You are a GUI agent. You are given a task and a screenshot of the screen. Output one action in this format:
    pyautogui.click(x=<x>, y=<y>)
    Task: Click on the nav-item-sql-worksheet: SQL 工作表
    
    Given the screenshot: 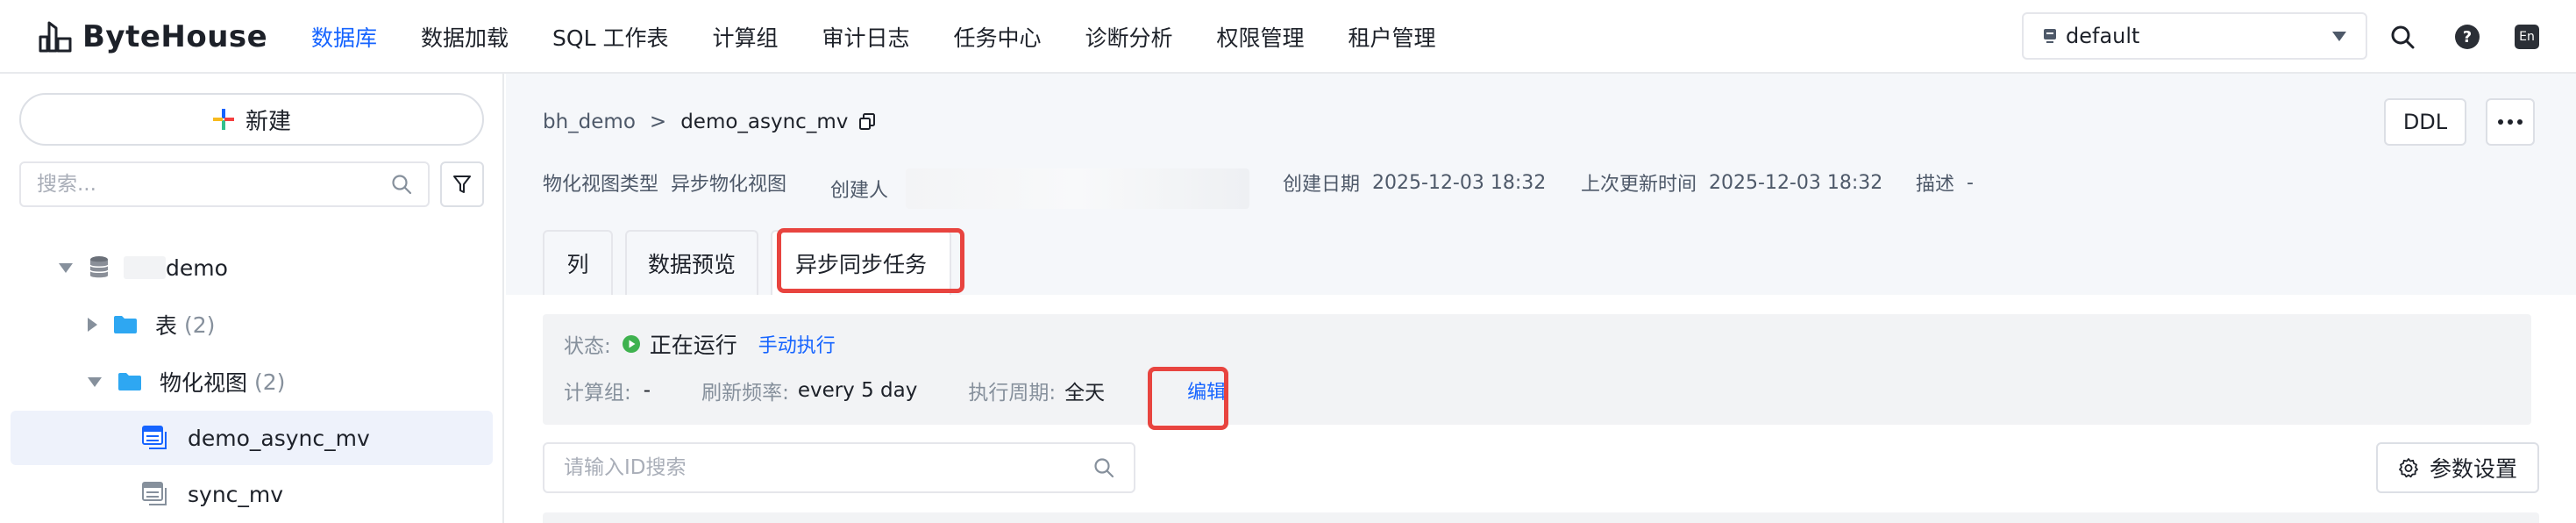 What is the action you would take?
    pyautogui.click(x=610, y=37)
    